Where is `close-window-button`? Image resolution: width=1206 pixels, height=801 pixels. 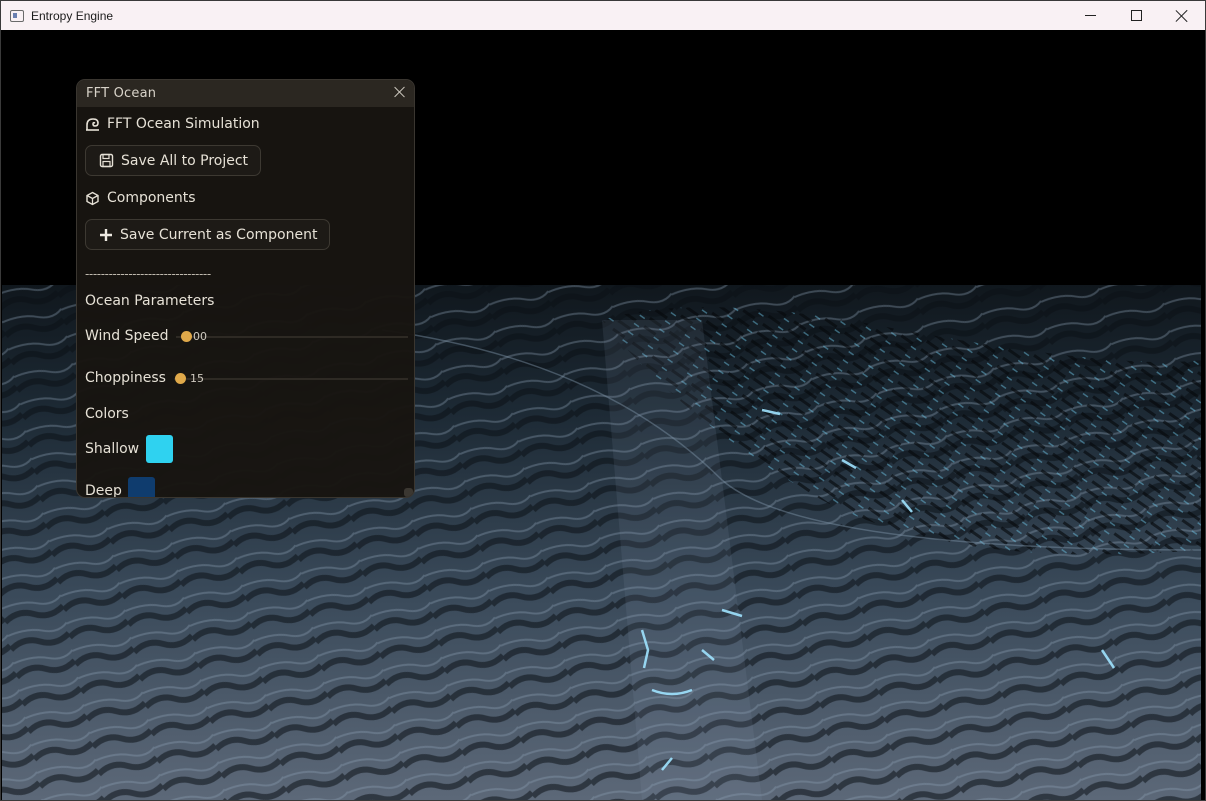
close-window-button is located at coordinates (1182, 15).